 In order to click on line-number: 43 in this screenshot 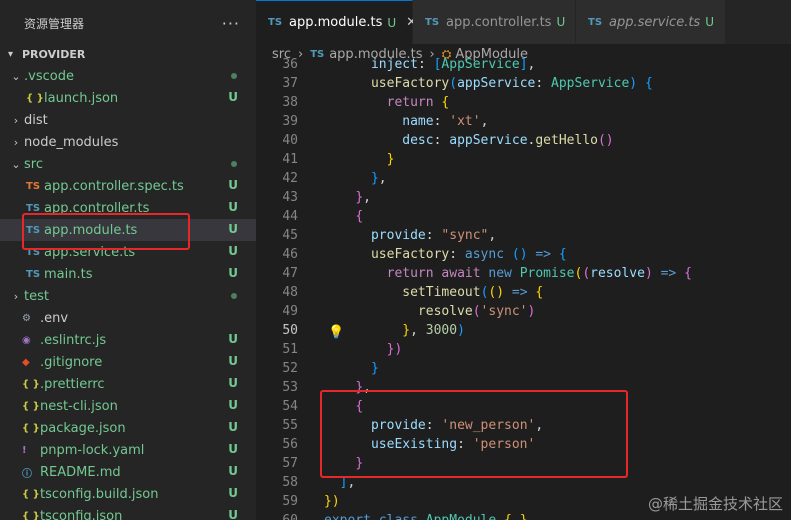, I will do `click(290, 197)`.